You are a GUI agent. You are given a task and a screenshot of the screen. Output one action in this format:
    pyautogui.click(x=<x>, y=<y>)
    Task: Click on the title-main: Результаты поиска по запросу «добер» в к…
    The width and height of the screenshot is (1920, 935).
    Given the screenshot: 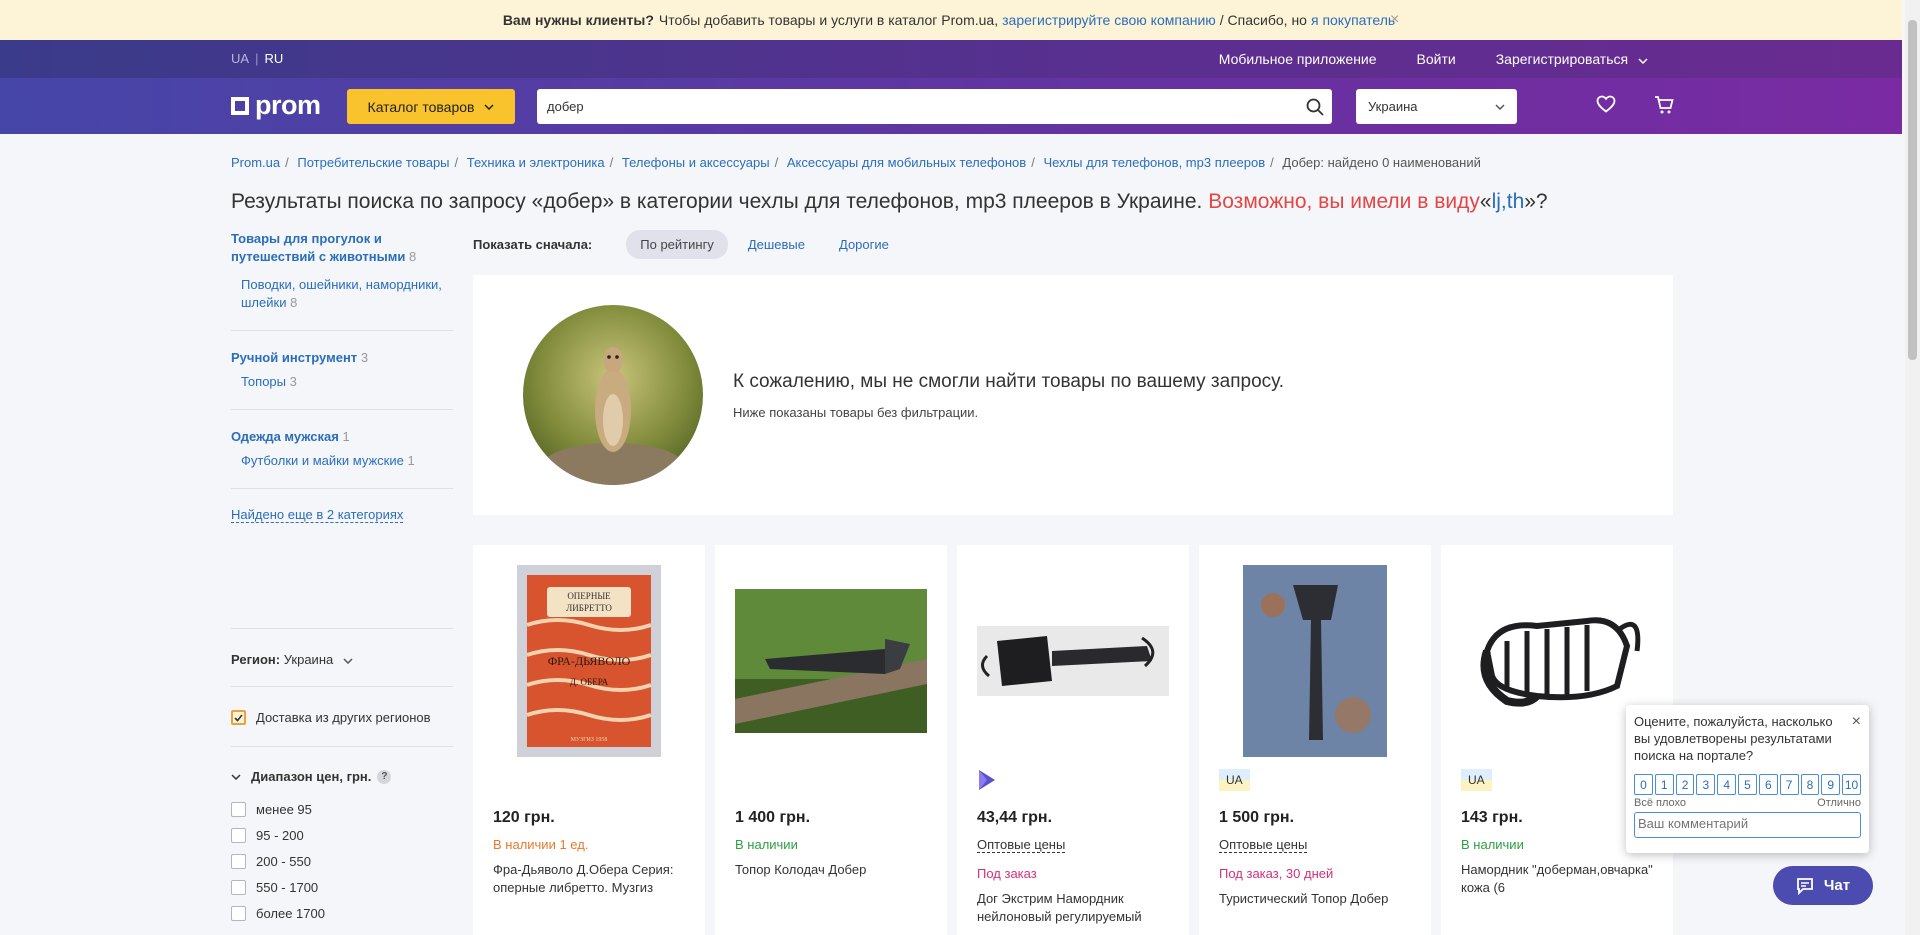 What is the action you would take?
    pyautogui.click(x=717, y=201)
    